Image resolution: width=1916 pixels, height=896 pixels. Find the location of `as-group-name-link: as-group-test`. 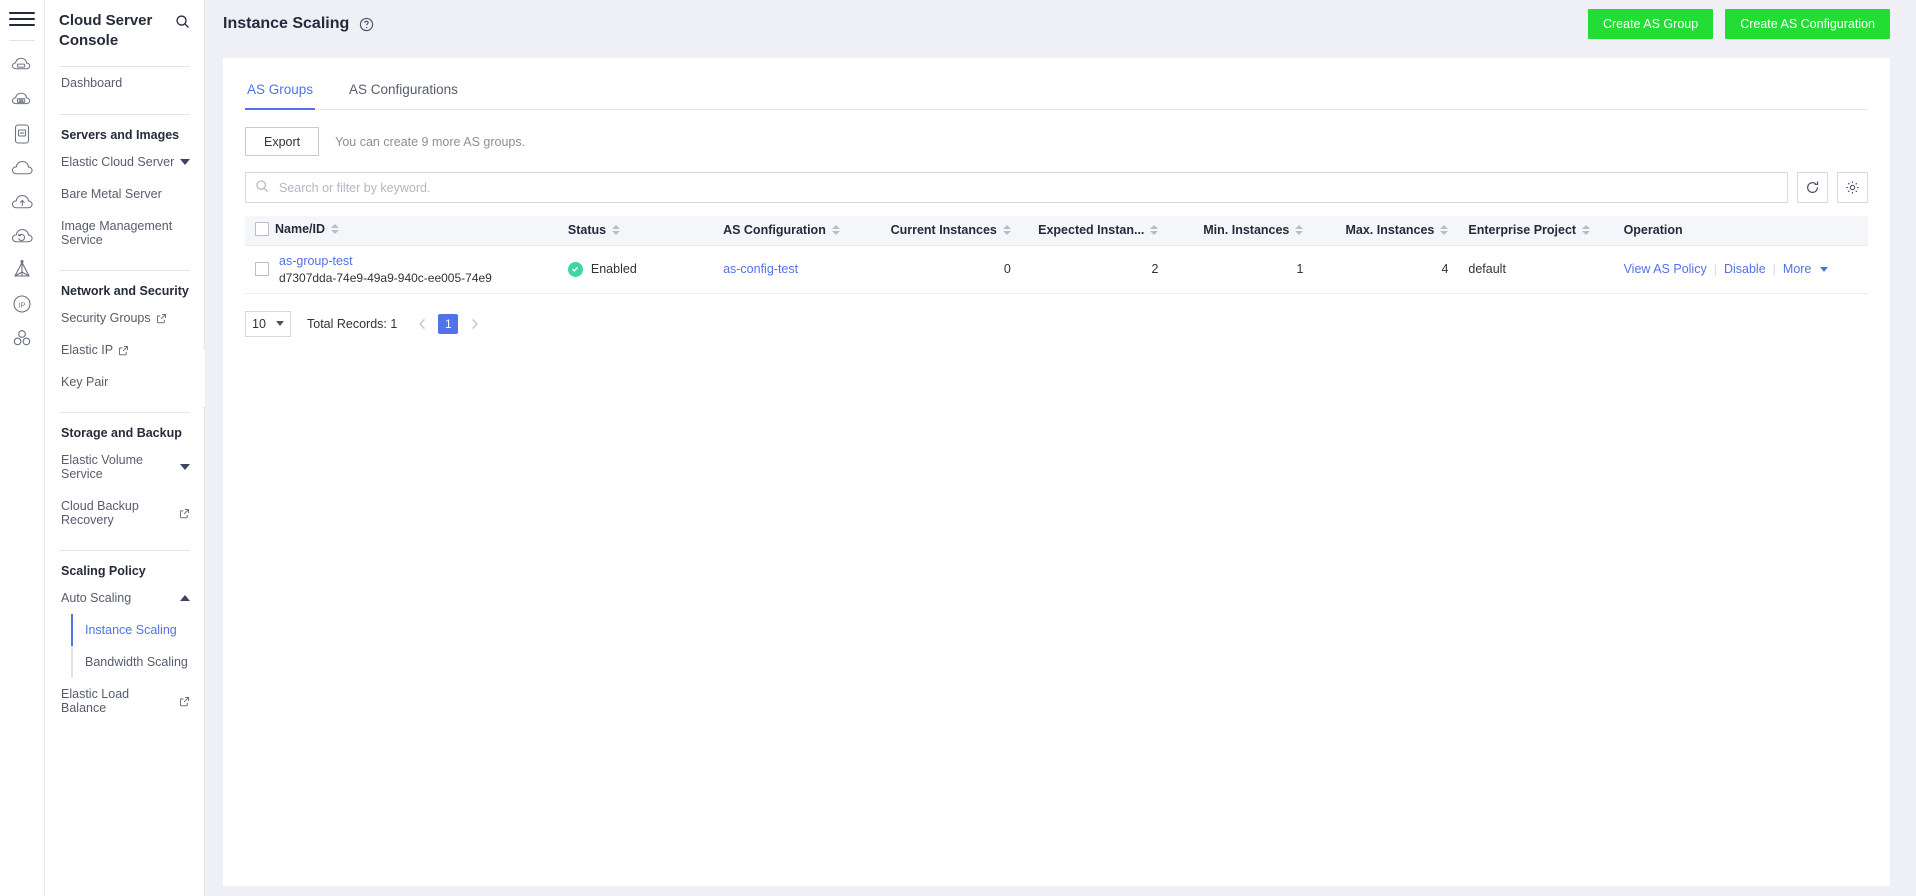

as-group-name-link: as-group-test is located at coordinates (316, 261).